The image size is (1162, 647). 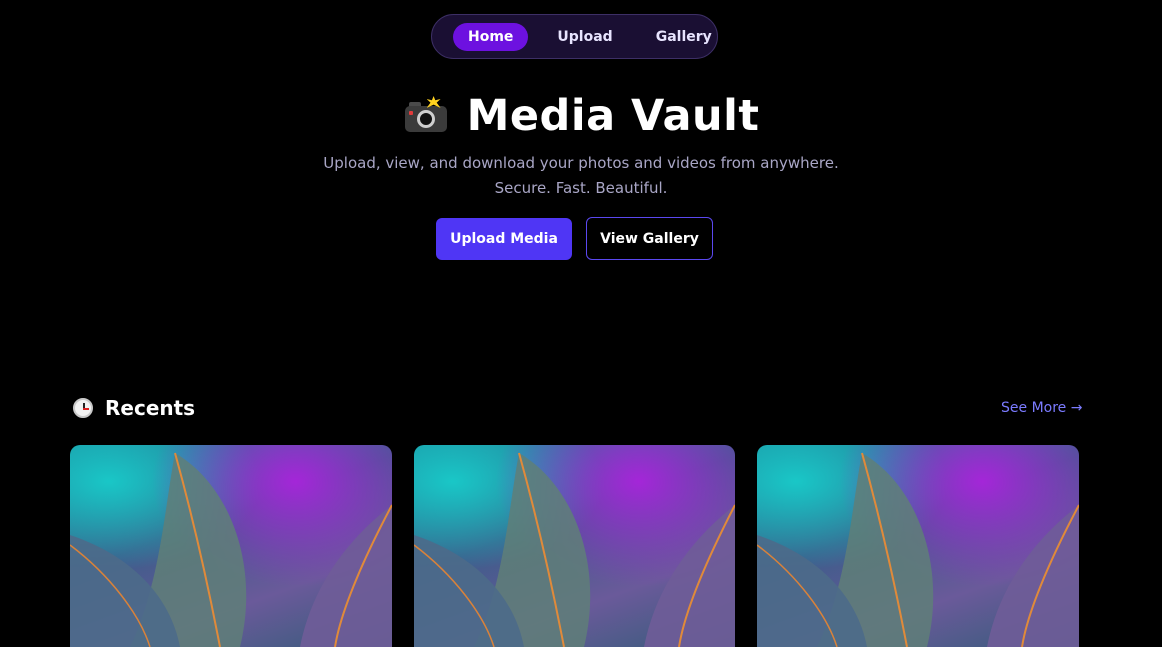 I want to click on hero-subtitle-line2: Secure. Fast. Beautiful., so click(x=581, y=188).